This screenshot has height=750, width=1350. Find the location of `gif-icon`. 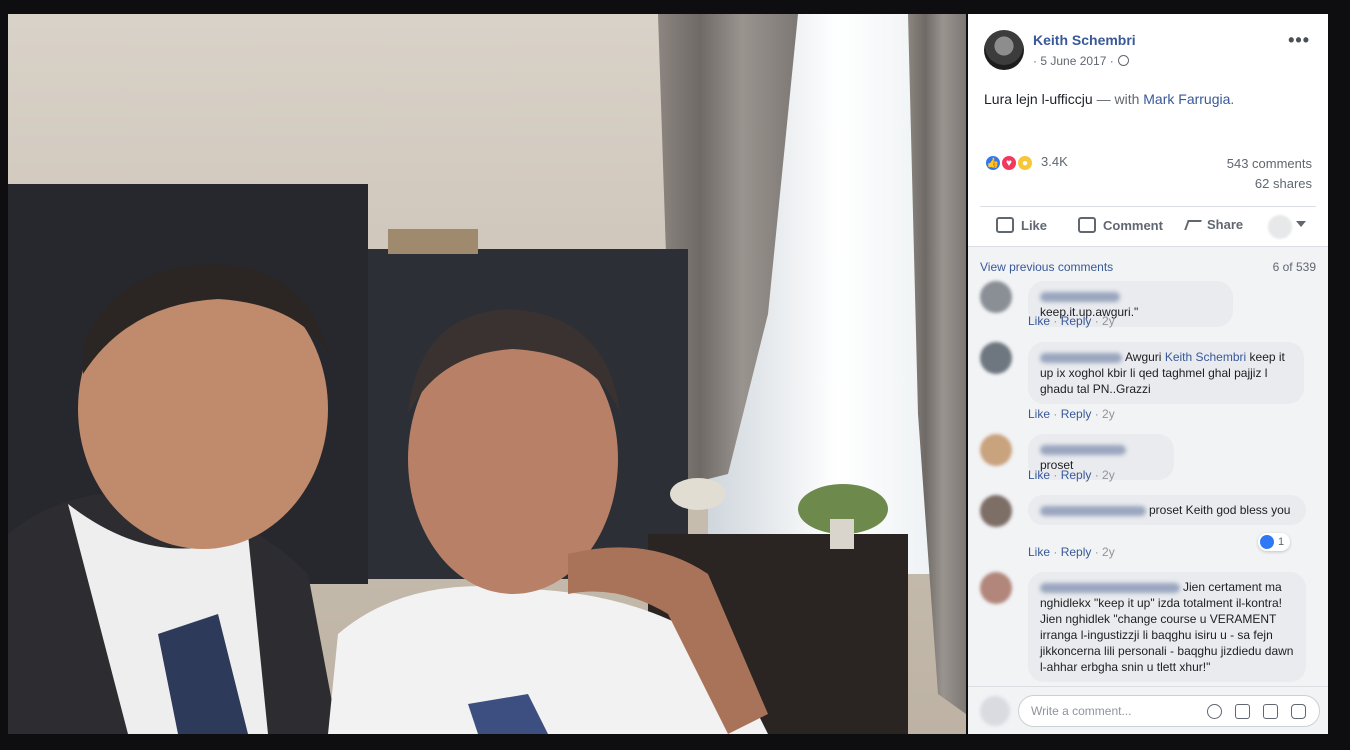

gif-icon is located at coordinates (1270, 711).